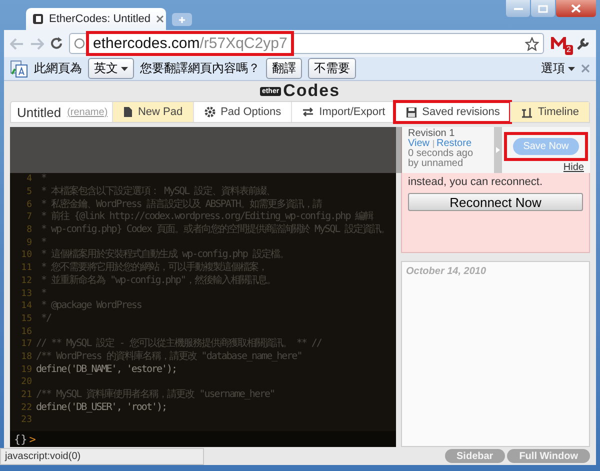 This screenshot has width=600, height=471. What do you see at coordinates (495, 202) in the screenshot?
I see `reconnect-button: Reconnect Now` at bounding box center [495, 202].